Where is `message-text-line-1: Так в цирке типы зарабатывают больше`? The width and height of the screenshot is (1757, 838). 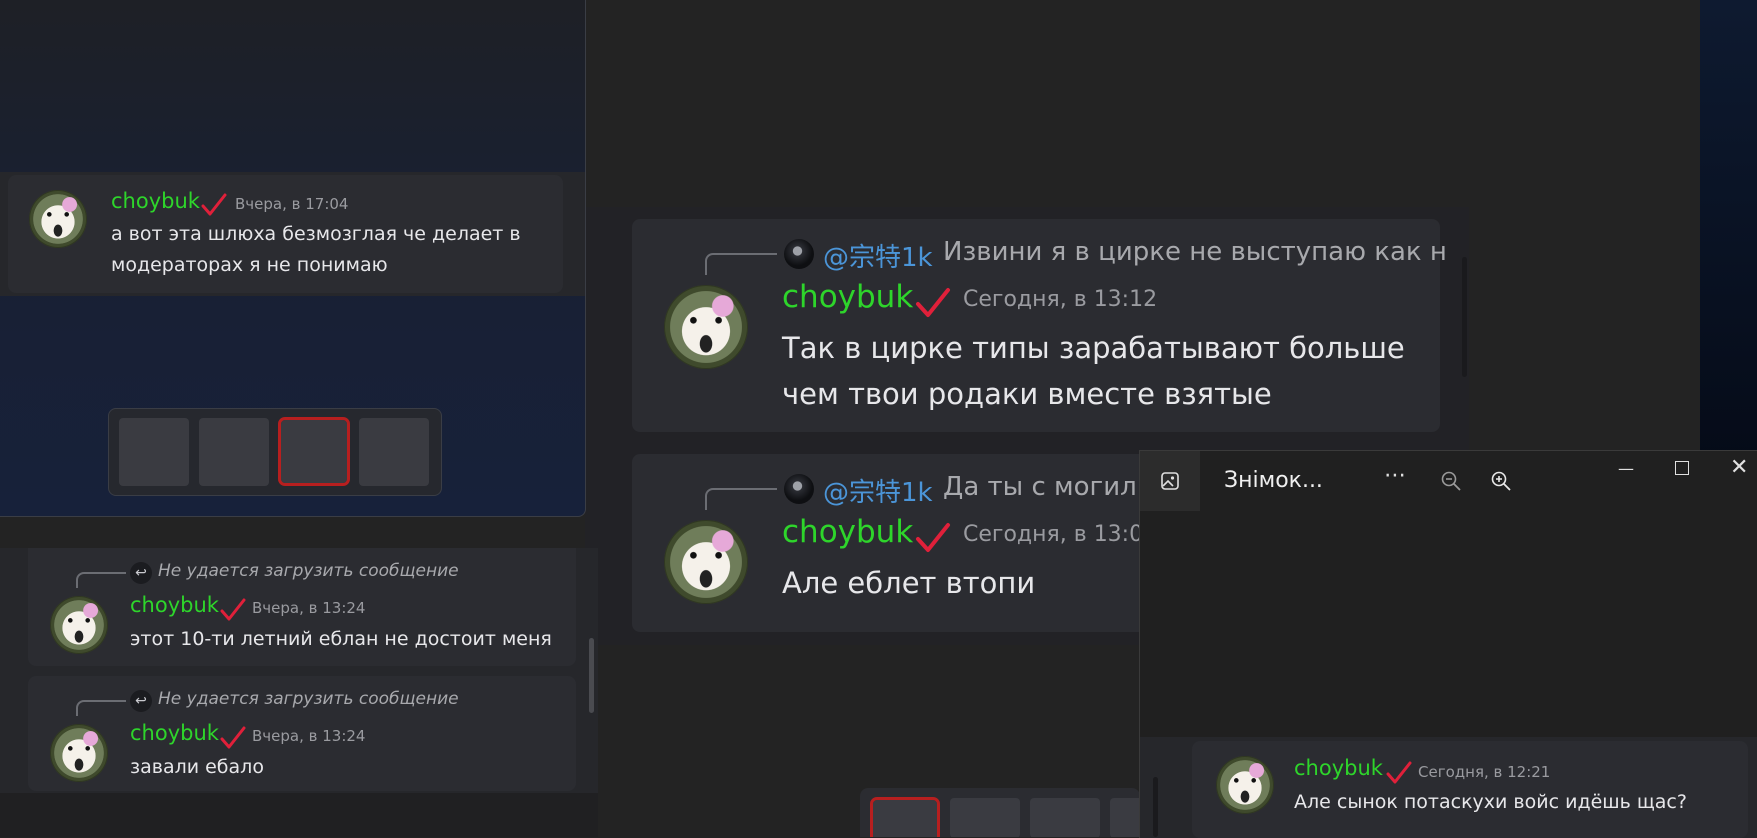 message-text-line-1: Так в цирке типы зарабатывают больше is located at coordinates (1093, 348).